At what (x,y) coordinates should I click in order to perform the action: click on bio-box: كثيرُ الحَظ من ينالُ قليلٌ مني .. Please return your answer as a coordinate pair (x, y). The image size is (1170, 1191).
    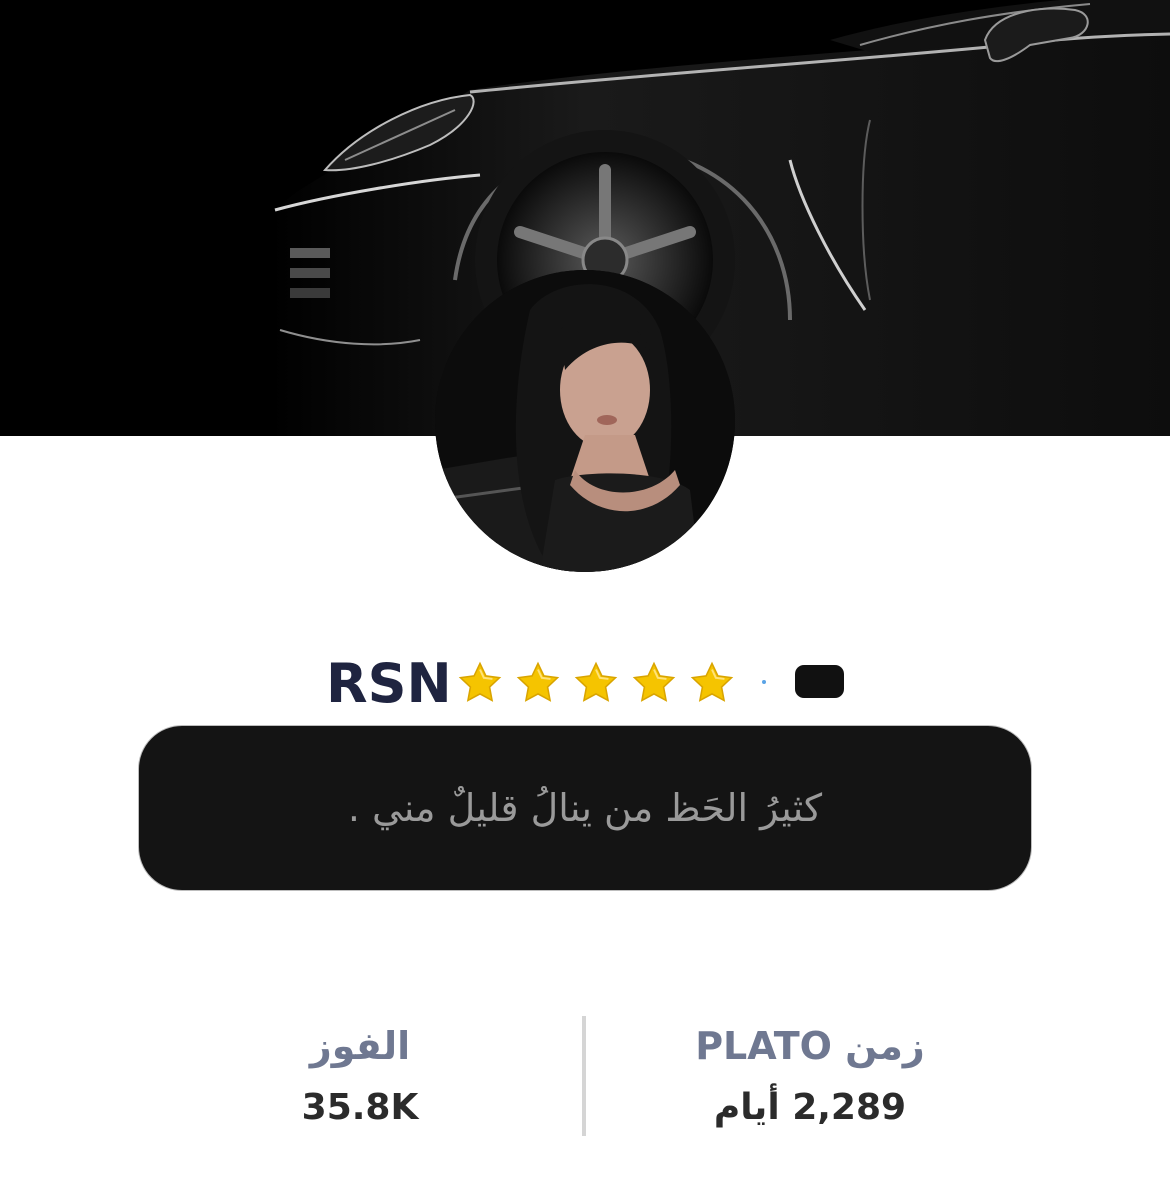
    Looking at the image, I should click on (585, 808).